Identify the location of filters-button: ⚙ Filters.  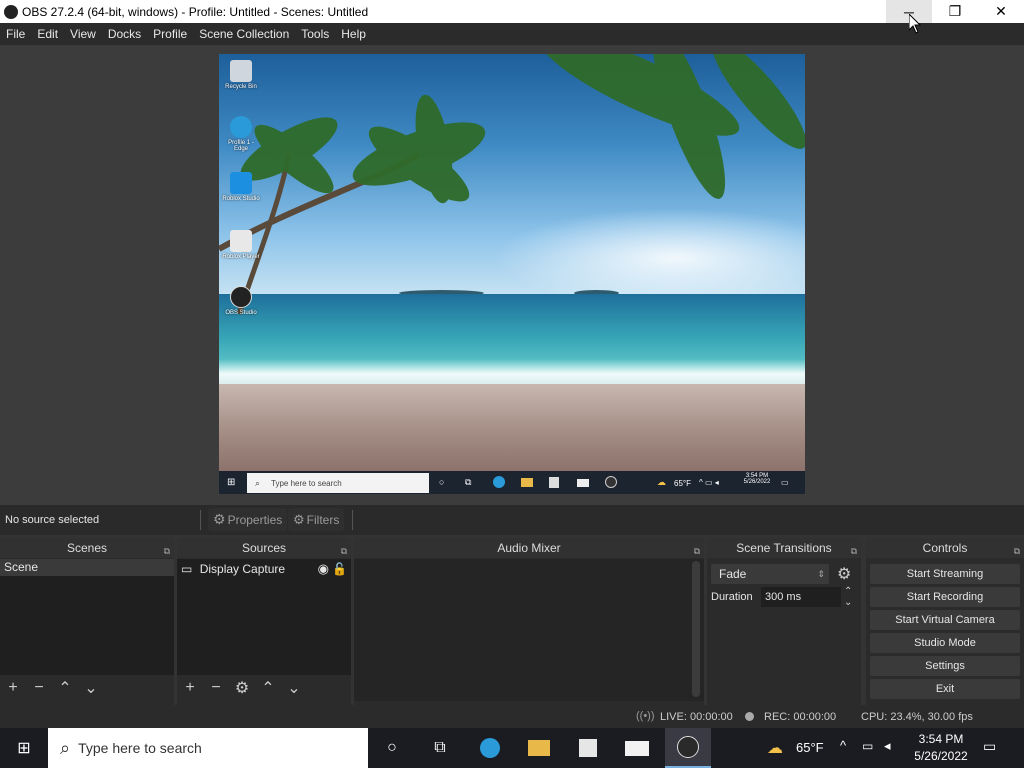
(316, 519).